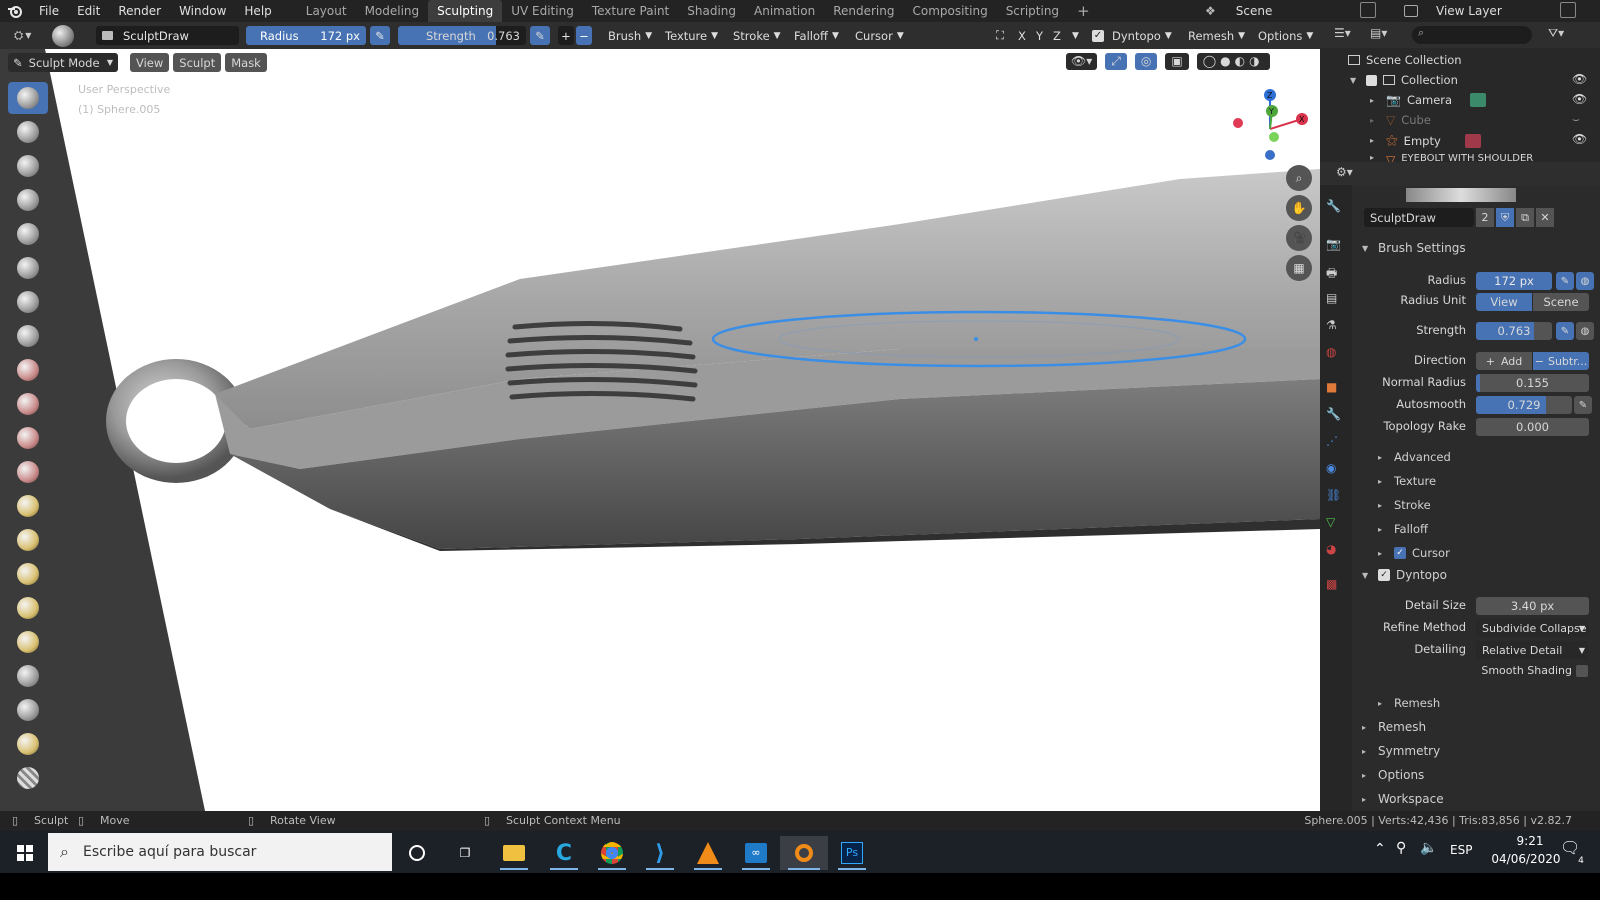  What do you see at coordinates (1568, 10) in the screenshot?
I see `new-view-layer-icon` at bounding box center [1568, 10].